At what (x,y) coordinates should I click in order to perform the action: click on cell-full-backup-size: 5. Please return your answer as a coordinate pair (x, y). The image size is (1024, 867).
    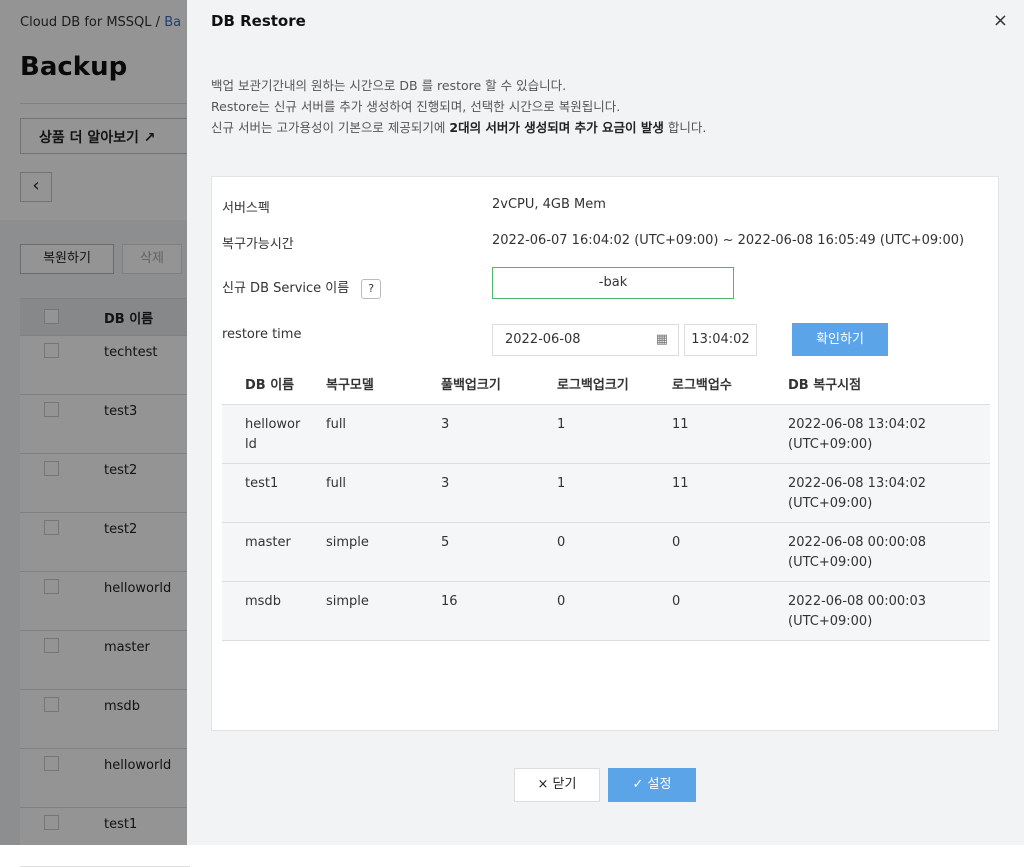
    Looking at the image, I should click on (445, 542).